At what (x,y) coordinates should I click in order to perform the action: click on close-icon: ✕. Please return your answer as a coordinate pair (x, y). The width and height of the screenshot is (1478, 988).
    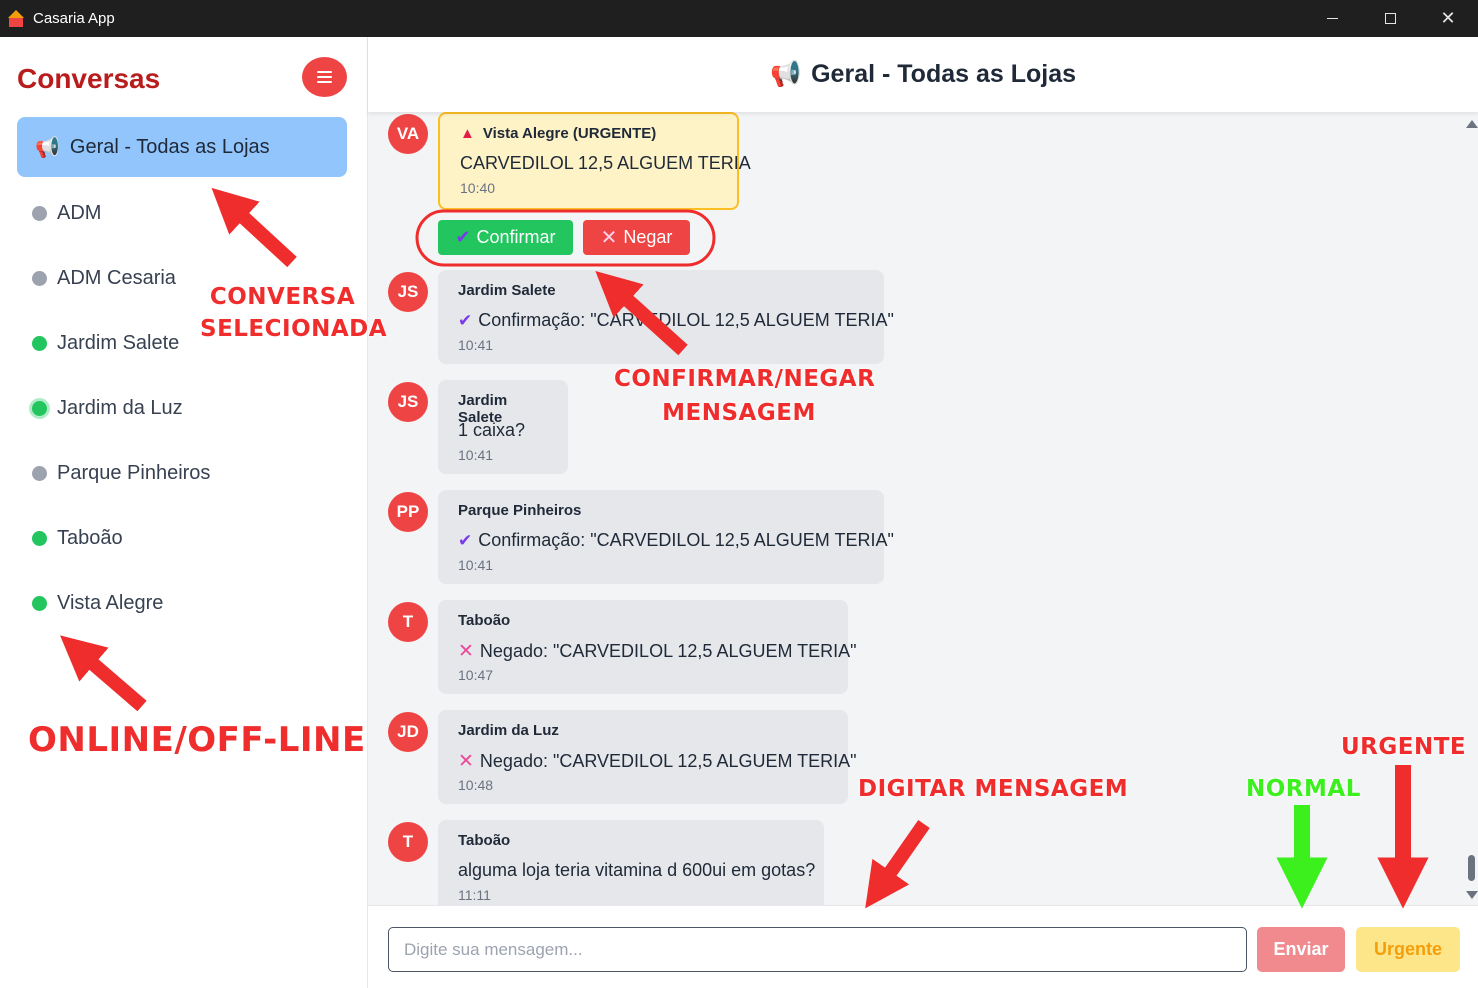
    Looking at the image, I should click on (1448, 18).